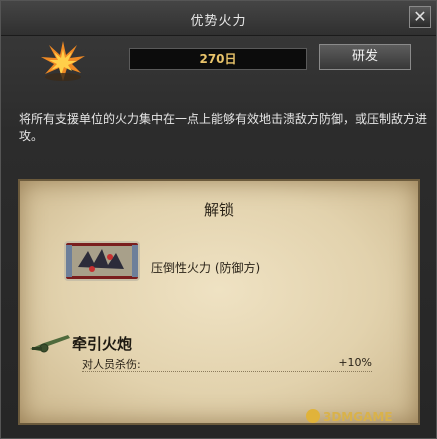 This screenshot has width=437, height=439. I want to click on unit-name: 牵引火炮, so click(102, 344).